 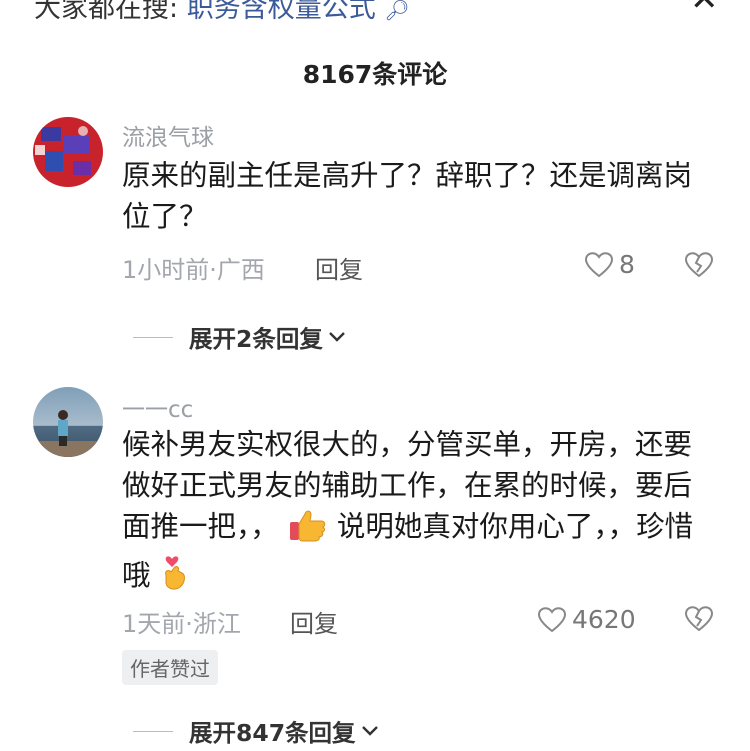 What do you see at coordinates (627, 264) in the screenshot?
I see `like-count: 8` at bounding box center [627, 264].